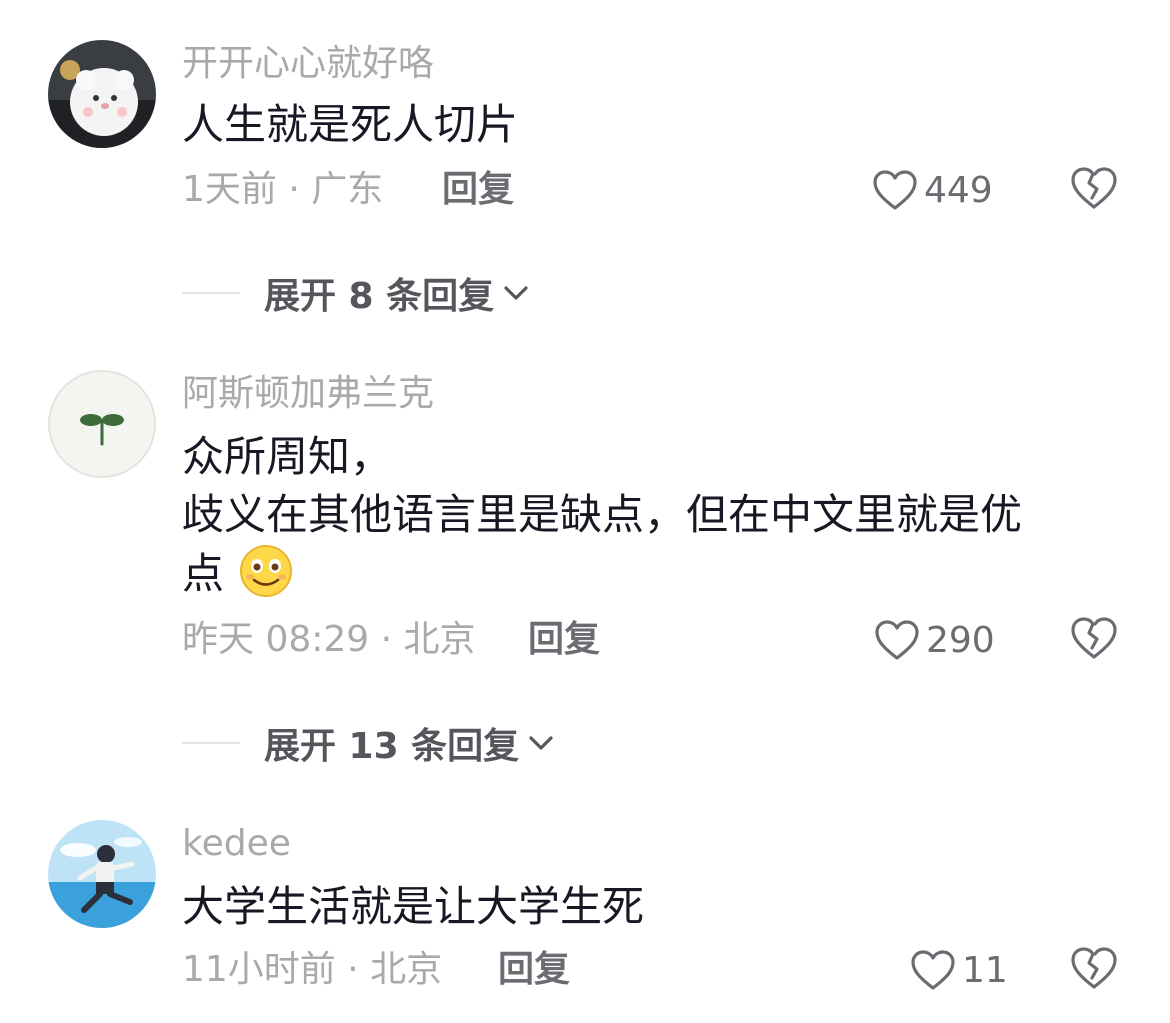 This screenshot has height=1023, width=1170. I want to click on comment-text: 大学生活就是让大学生死, so click(636, 907).